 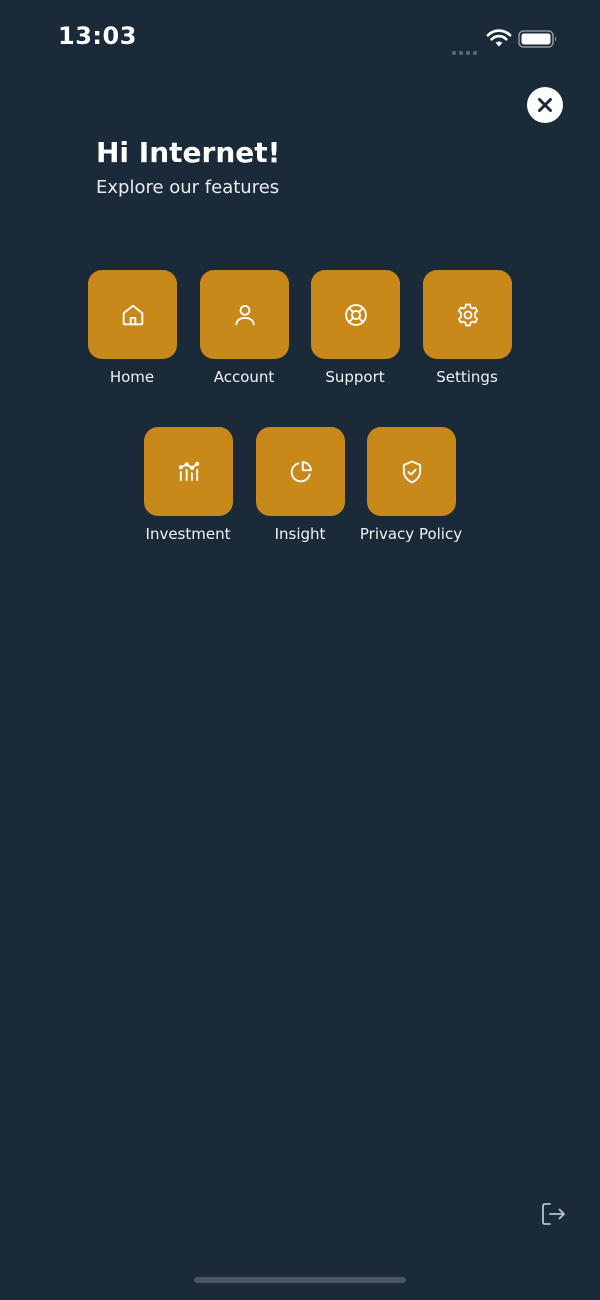 I want to click on greeting-subtitle: Explore our features, so click(x=188, y=187).